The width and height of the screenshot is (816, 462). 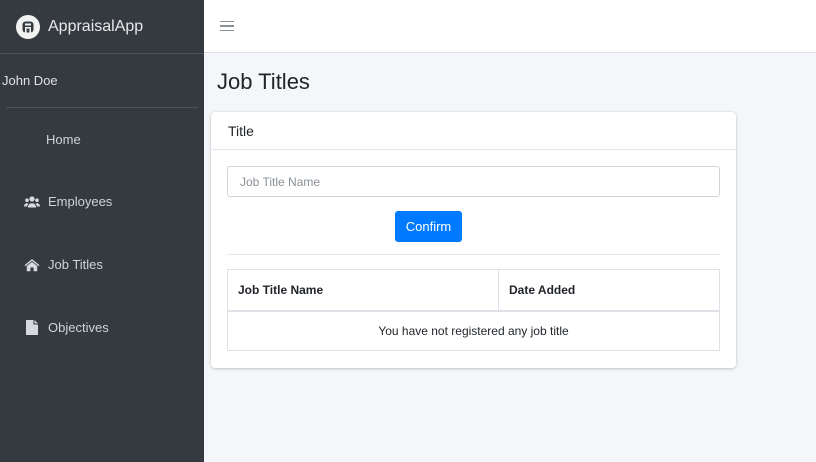 I want to click on brand-link: AppraisalApp, so click(x=102, y=27).